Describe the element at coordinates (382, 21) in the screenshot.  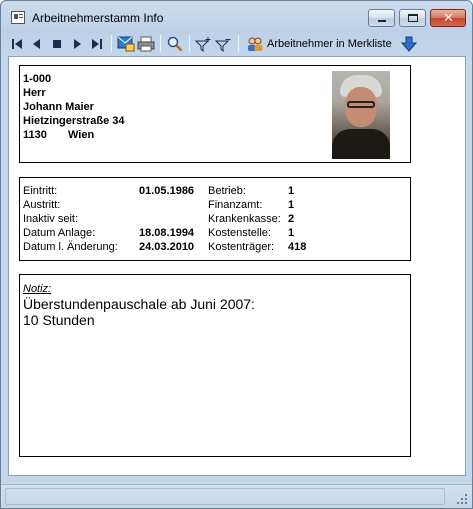
I see `minimize-icon` at that location.